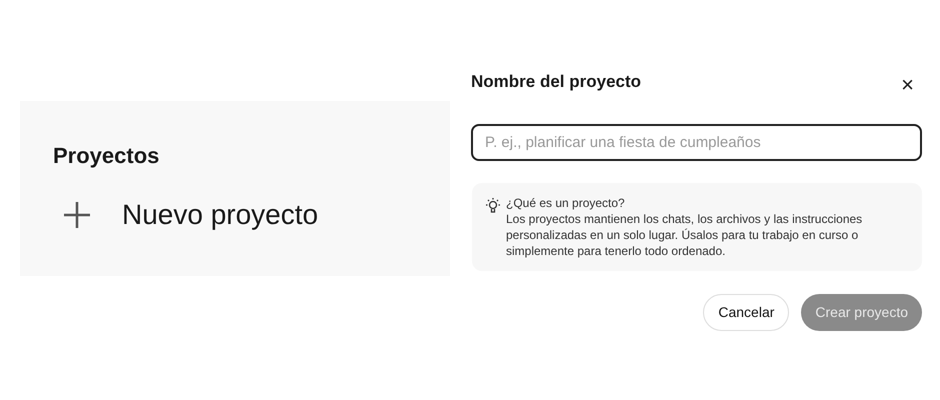 The height and width of the screenshot is (400, 940). What do you see at coordinates (220, 215) in the screenshot?
I see `new-project-link: Nuevo proyecto` at bounding box center [220, 215].